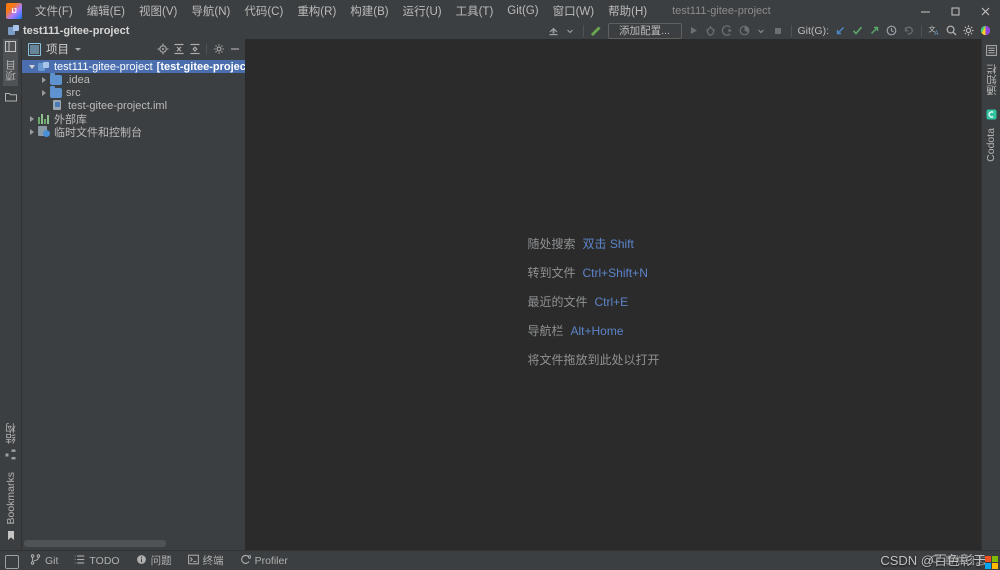 The height and width of the screenshot is (570, 1000). I want to click on sidebar-item-notifications: 通知栏, so click(991, 72).